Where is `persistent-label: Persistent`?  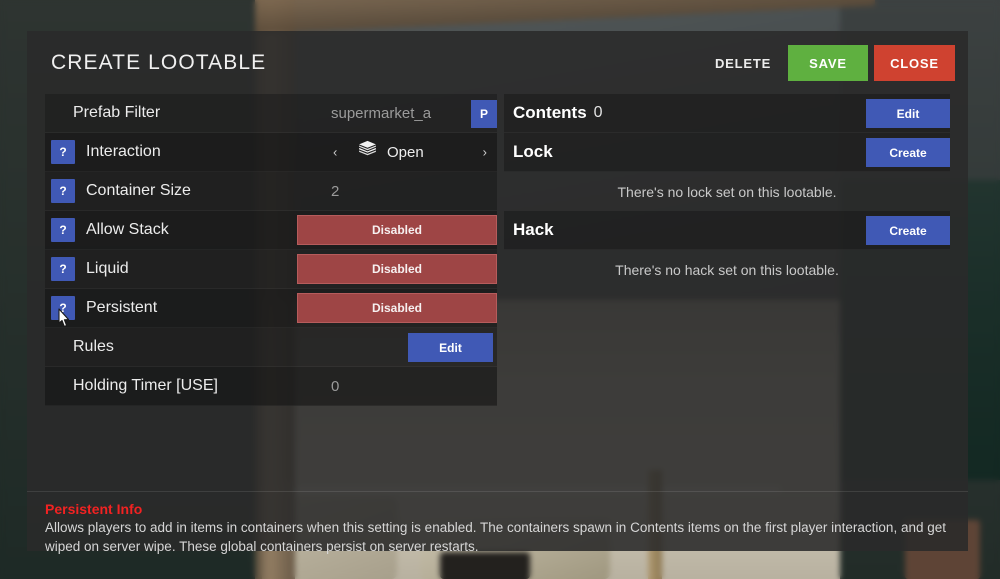 persistent-label: Persistent is located at coordinates (122, 307).